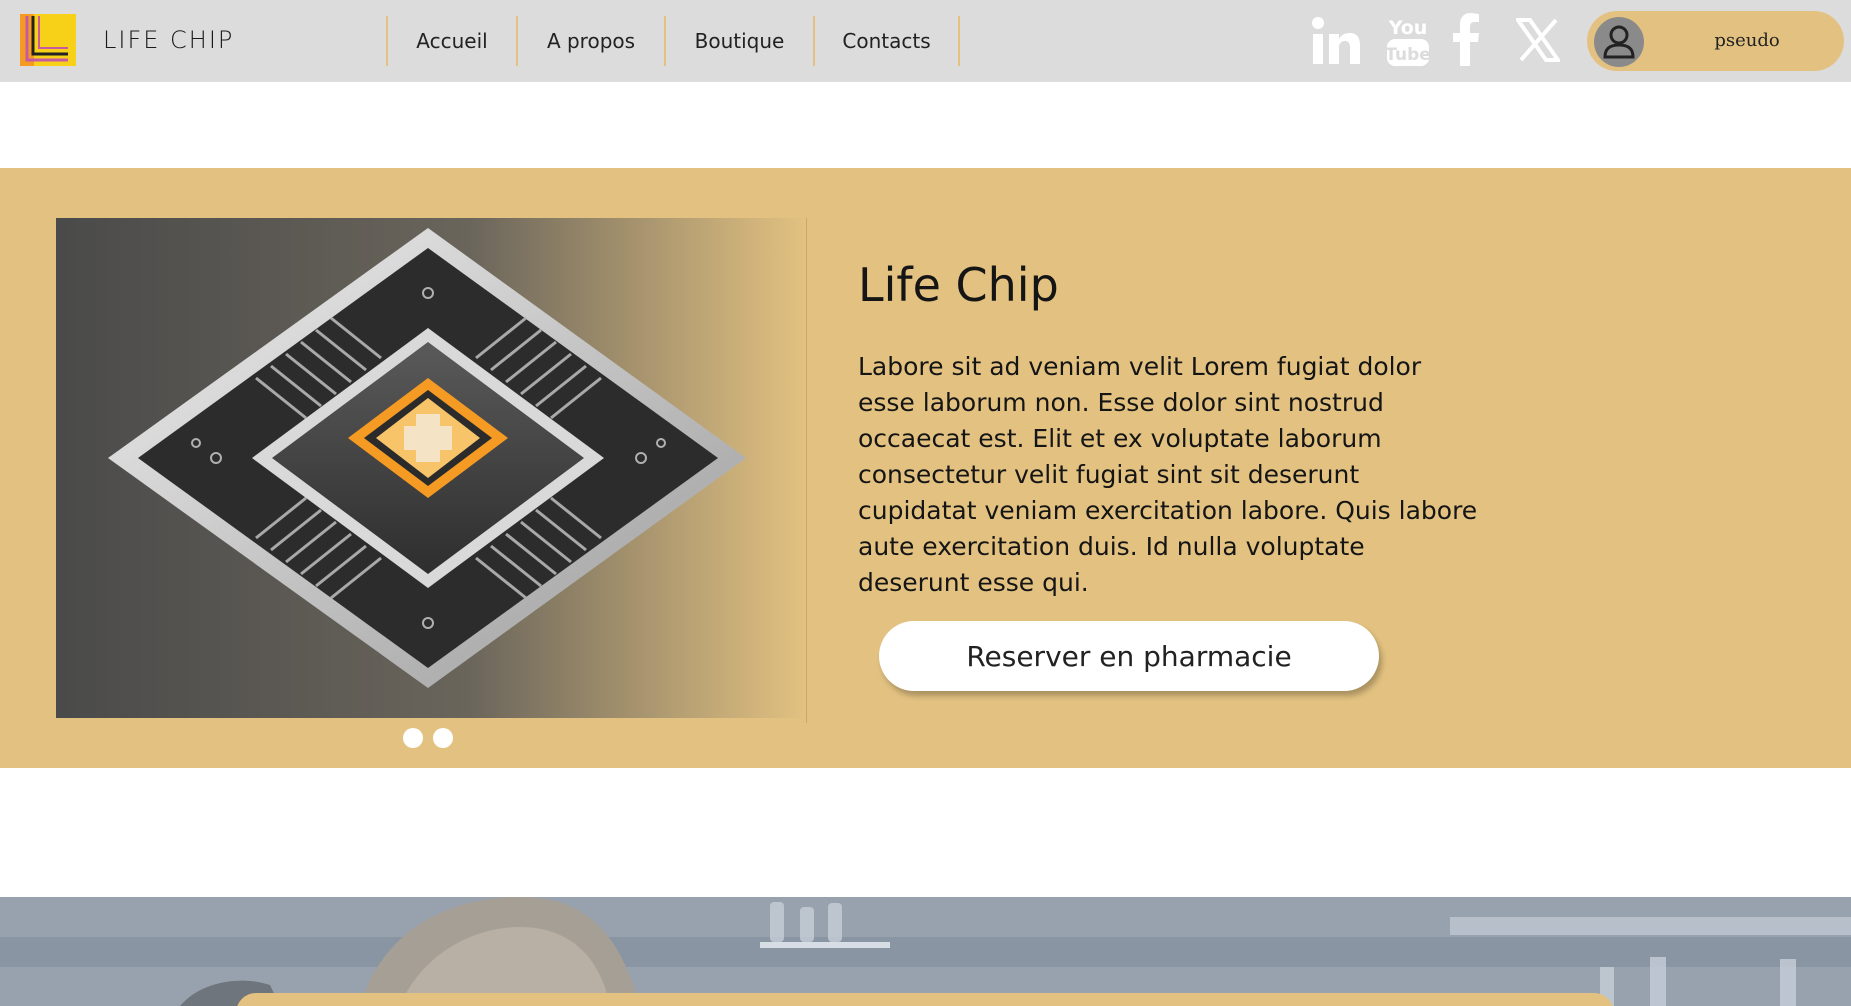  What do you see at coordinates (738, 41) in the screenshot?
I see `nav-item-boutique: Boutique` at bounding box center [738, 41].